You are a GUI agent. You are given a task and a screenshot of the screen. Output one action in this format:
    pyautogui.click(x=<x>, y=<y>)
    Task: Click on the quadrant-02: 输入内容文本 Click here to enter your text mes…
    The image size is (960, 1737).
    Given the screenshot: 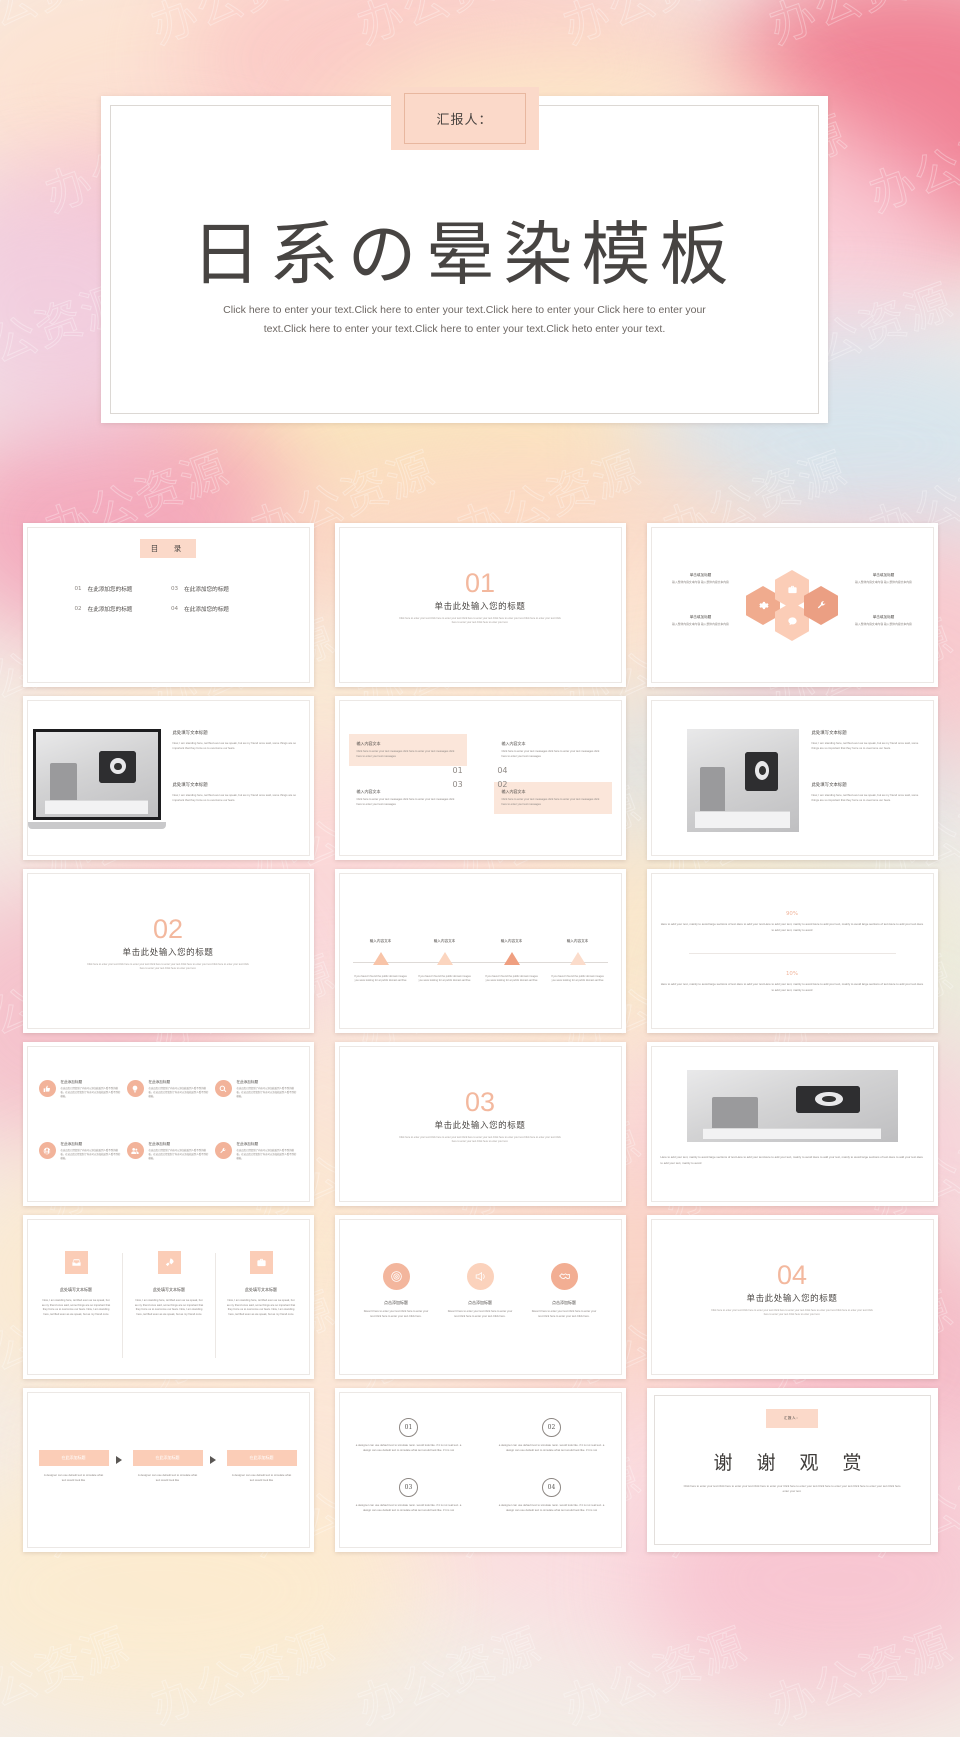 What is the action you would take?
    pyautogui.click(x=552, y=798)
    